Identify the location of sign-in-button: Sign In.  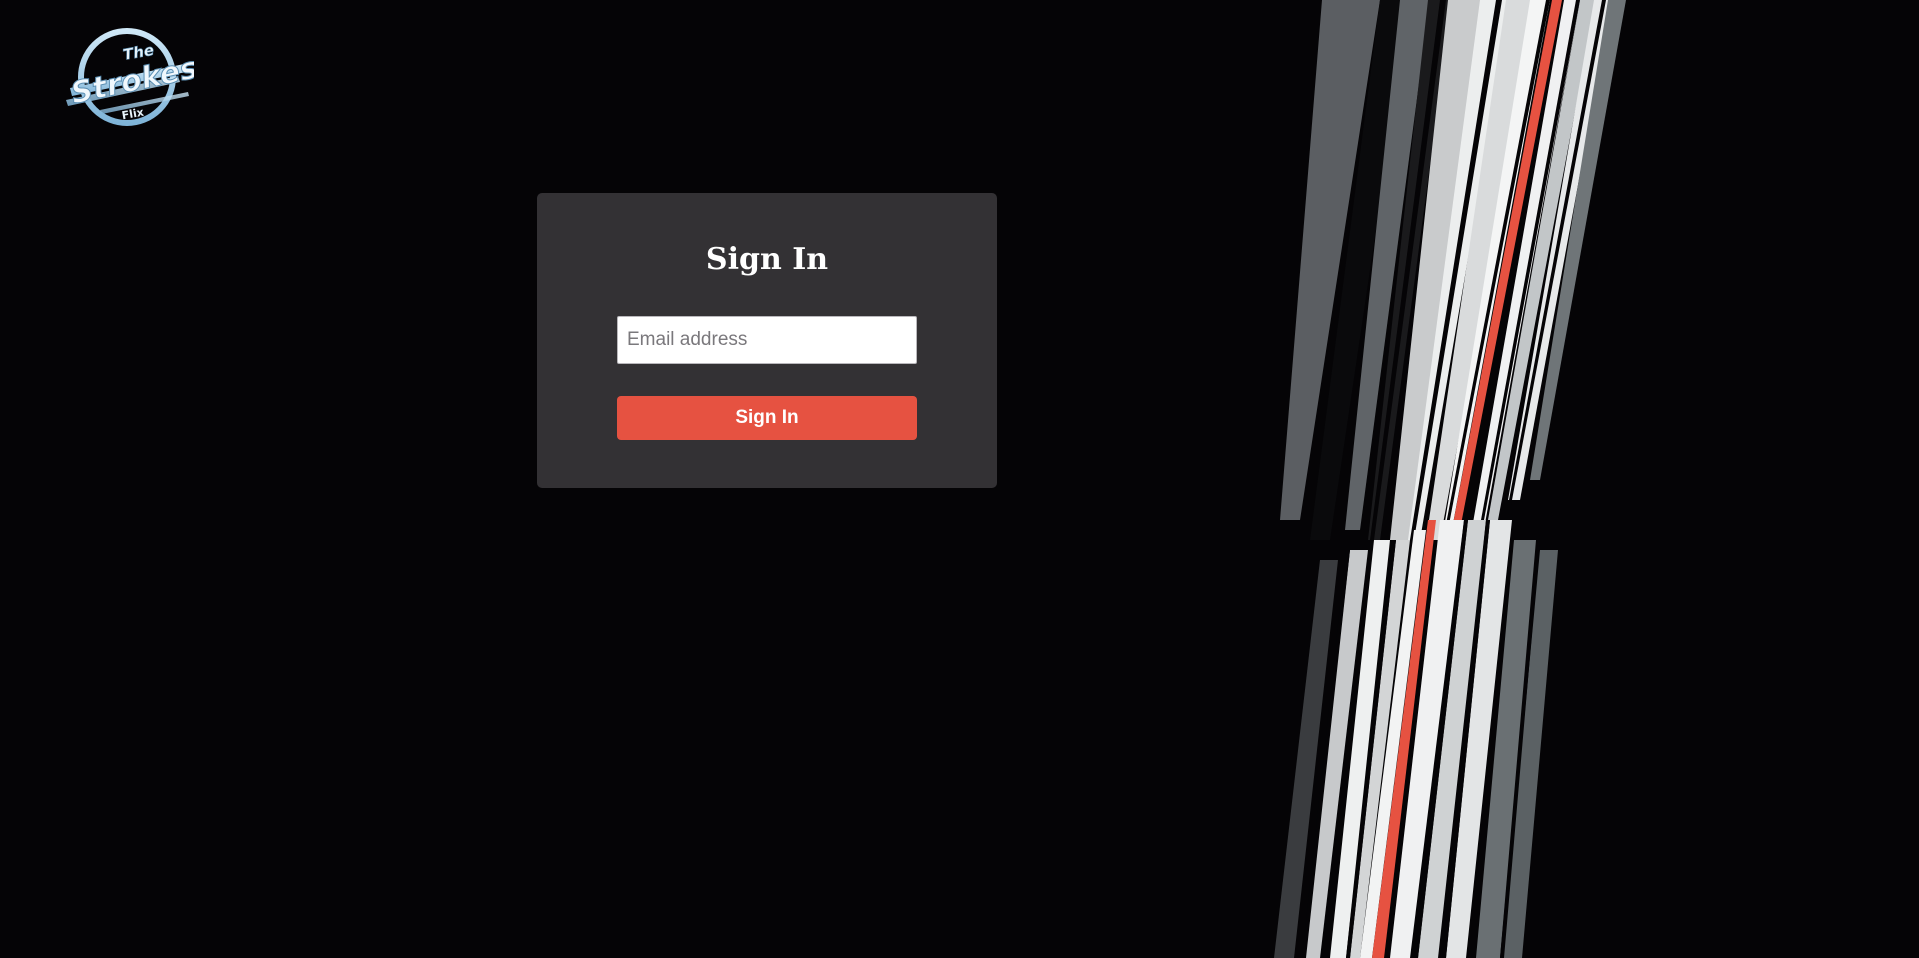
(767, 418).